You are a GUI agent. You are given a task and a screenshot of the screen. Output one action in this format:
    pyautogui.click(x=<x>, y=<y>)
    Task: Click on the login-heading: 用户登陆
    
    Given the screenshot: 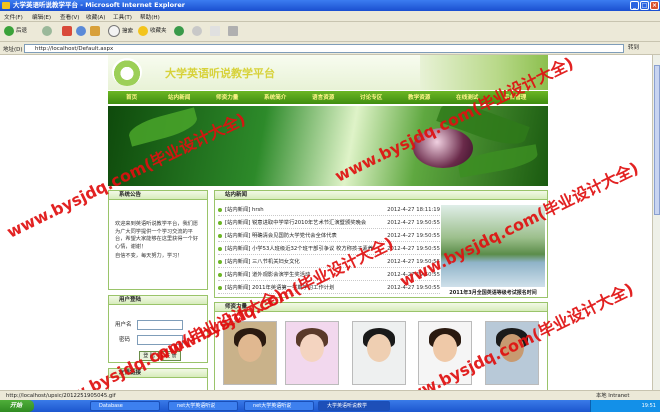 What is the action you would take?
    pyautogui.click(x=158, y=300)
    